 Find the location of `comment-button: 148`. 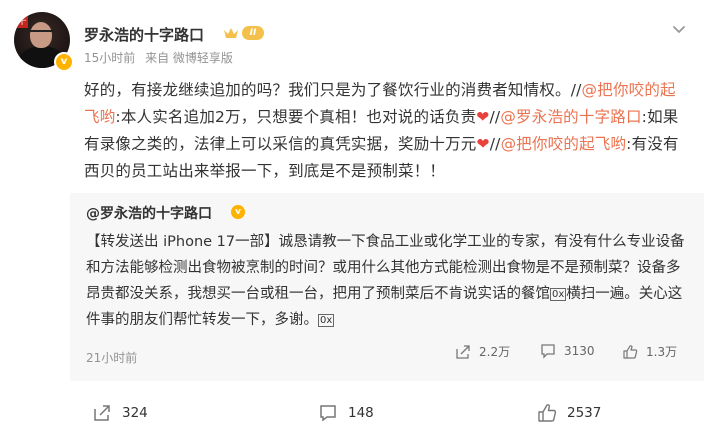

comment-button: 148 is located at coordinates (346, 413).